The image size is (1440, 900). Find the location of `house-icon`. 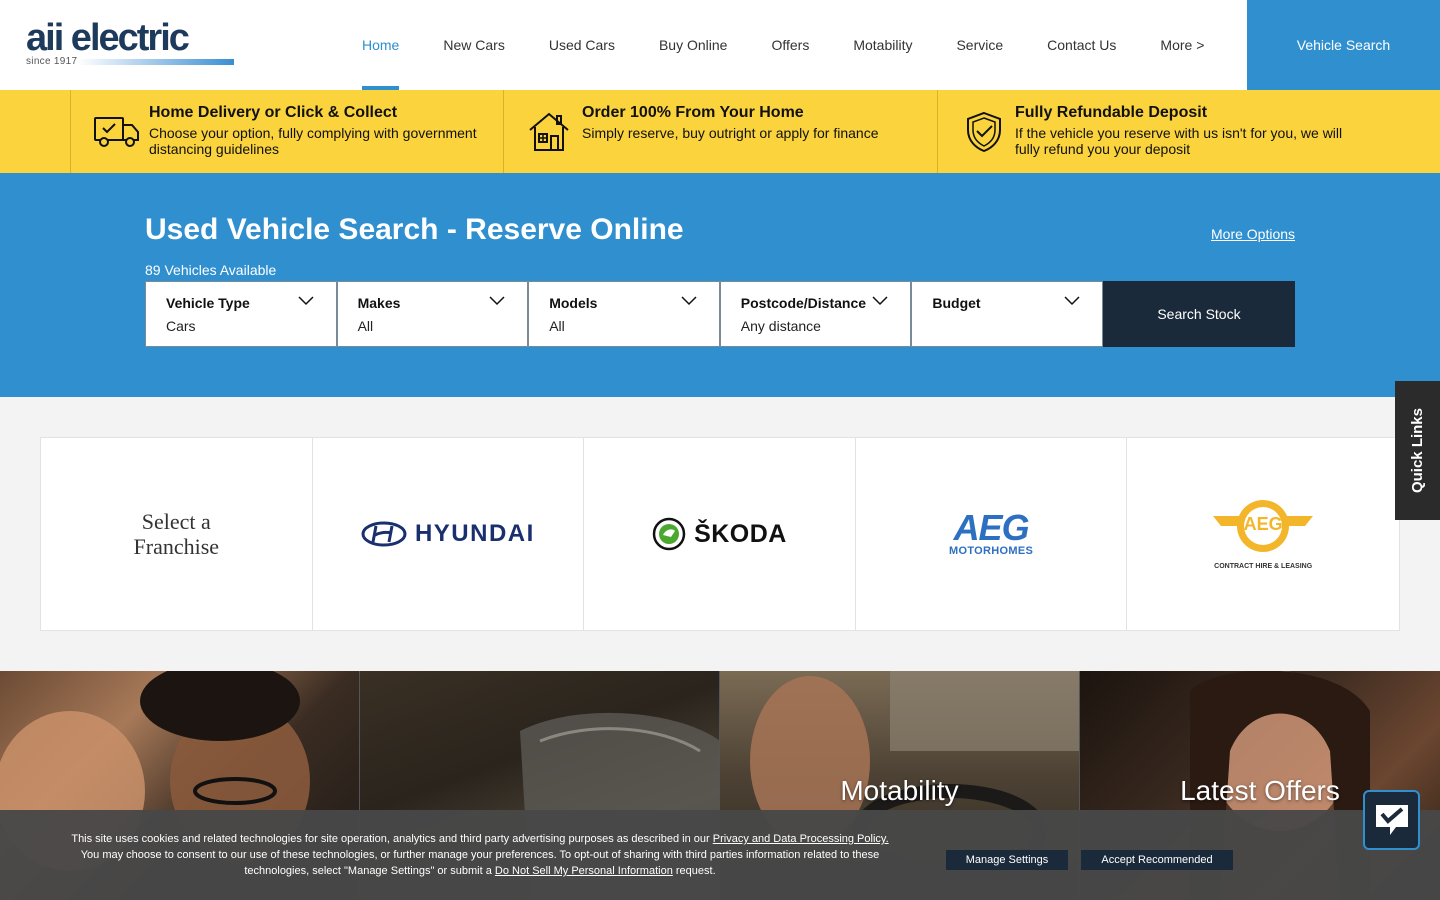

house-icon is located at coordinates (549, 131).